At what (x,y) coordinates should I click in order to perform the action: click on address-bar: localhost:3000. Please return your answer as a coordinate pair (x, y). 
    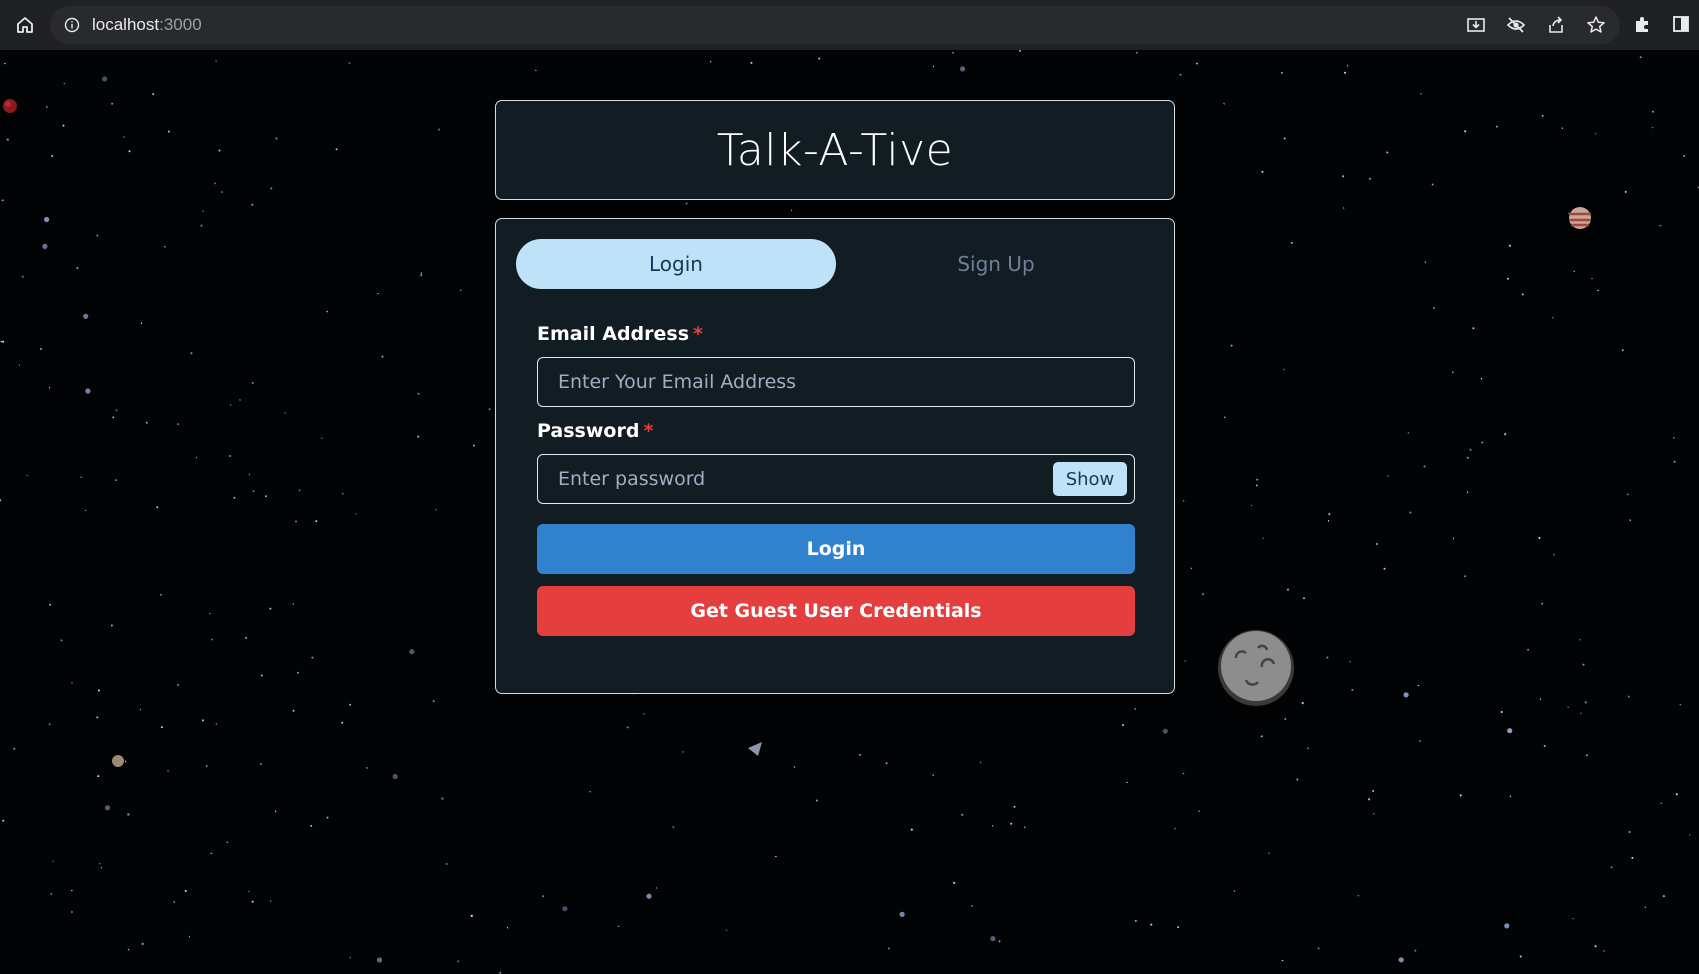
    Looking at the image, I should click on (835, 25).